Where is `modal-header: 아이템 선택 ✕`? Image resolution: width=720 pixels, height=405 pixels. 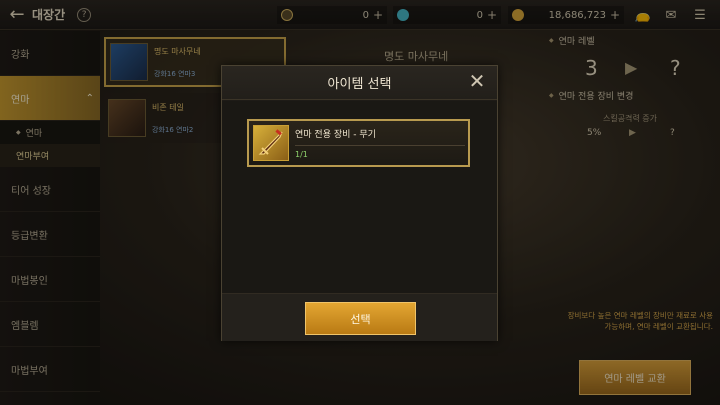 modal-header: 아이템 선택 ✕ is located at coordinates (359, 83).